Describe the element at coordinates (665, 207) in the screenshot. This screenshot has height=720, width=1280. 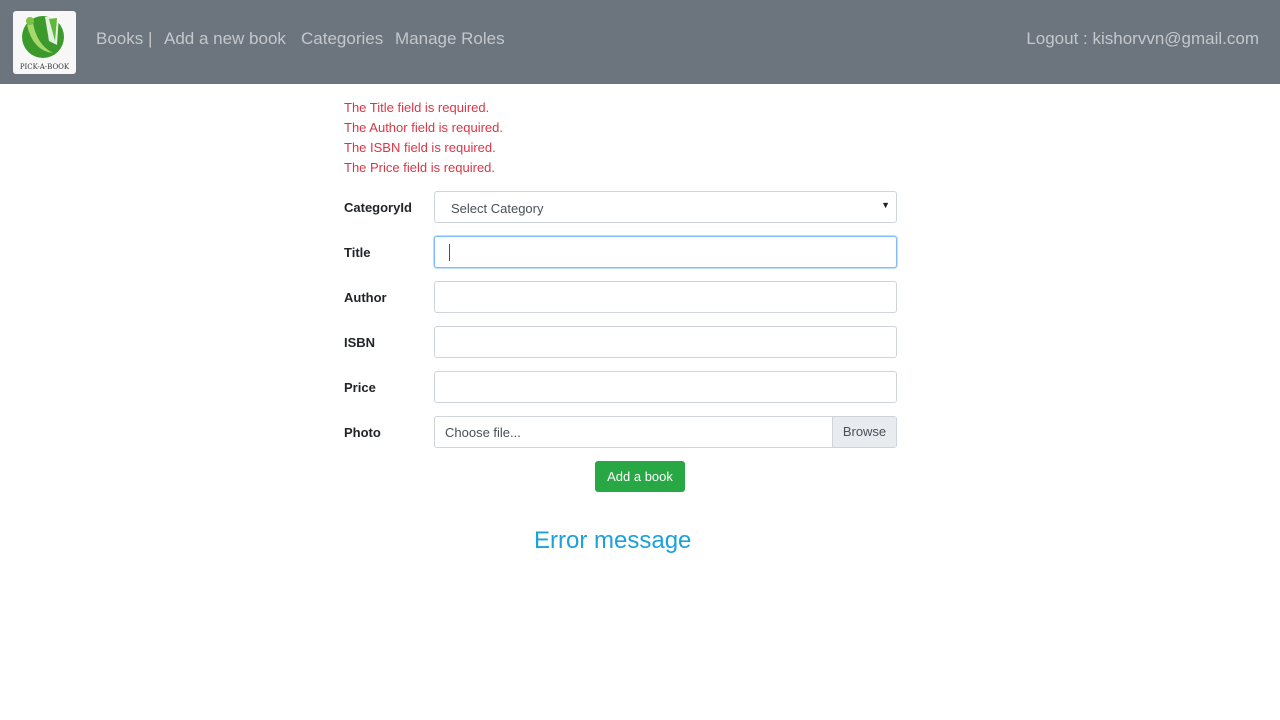
I see `category-select: Select Category ▼` at that location.